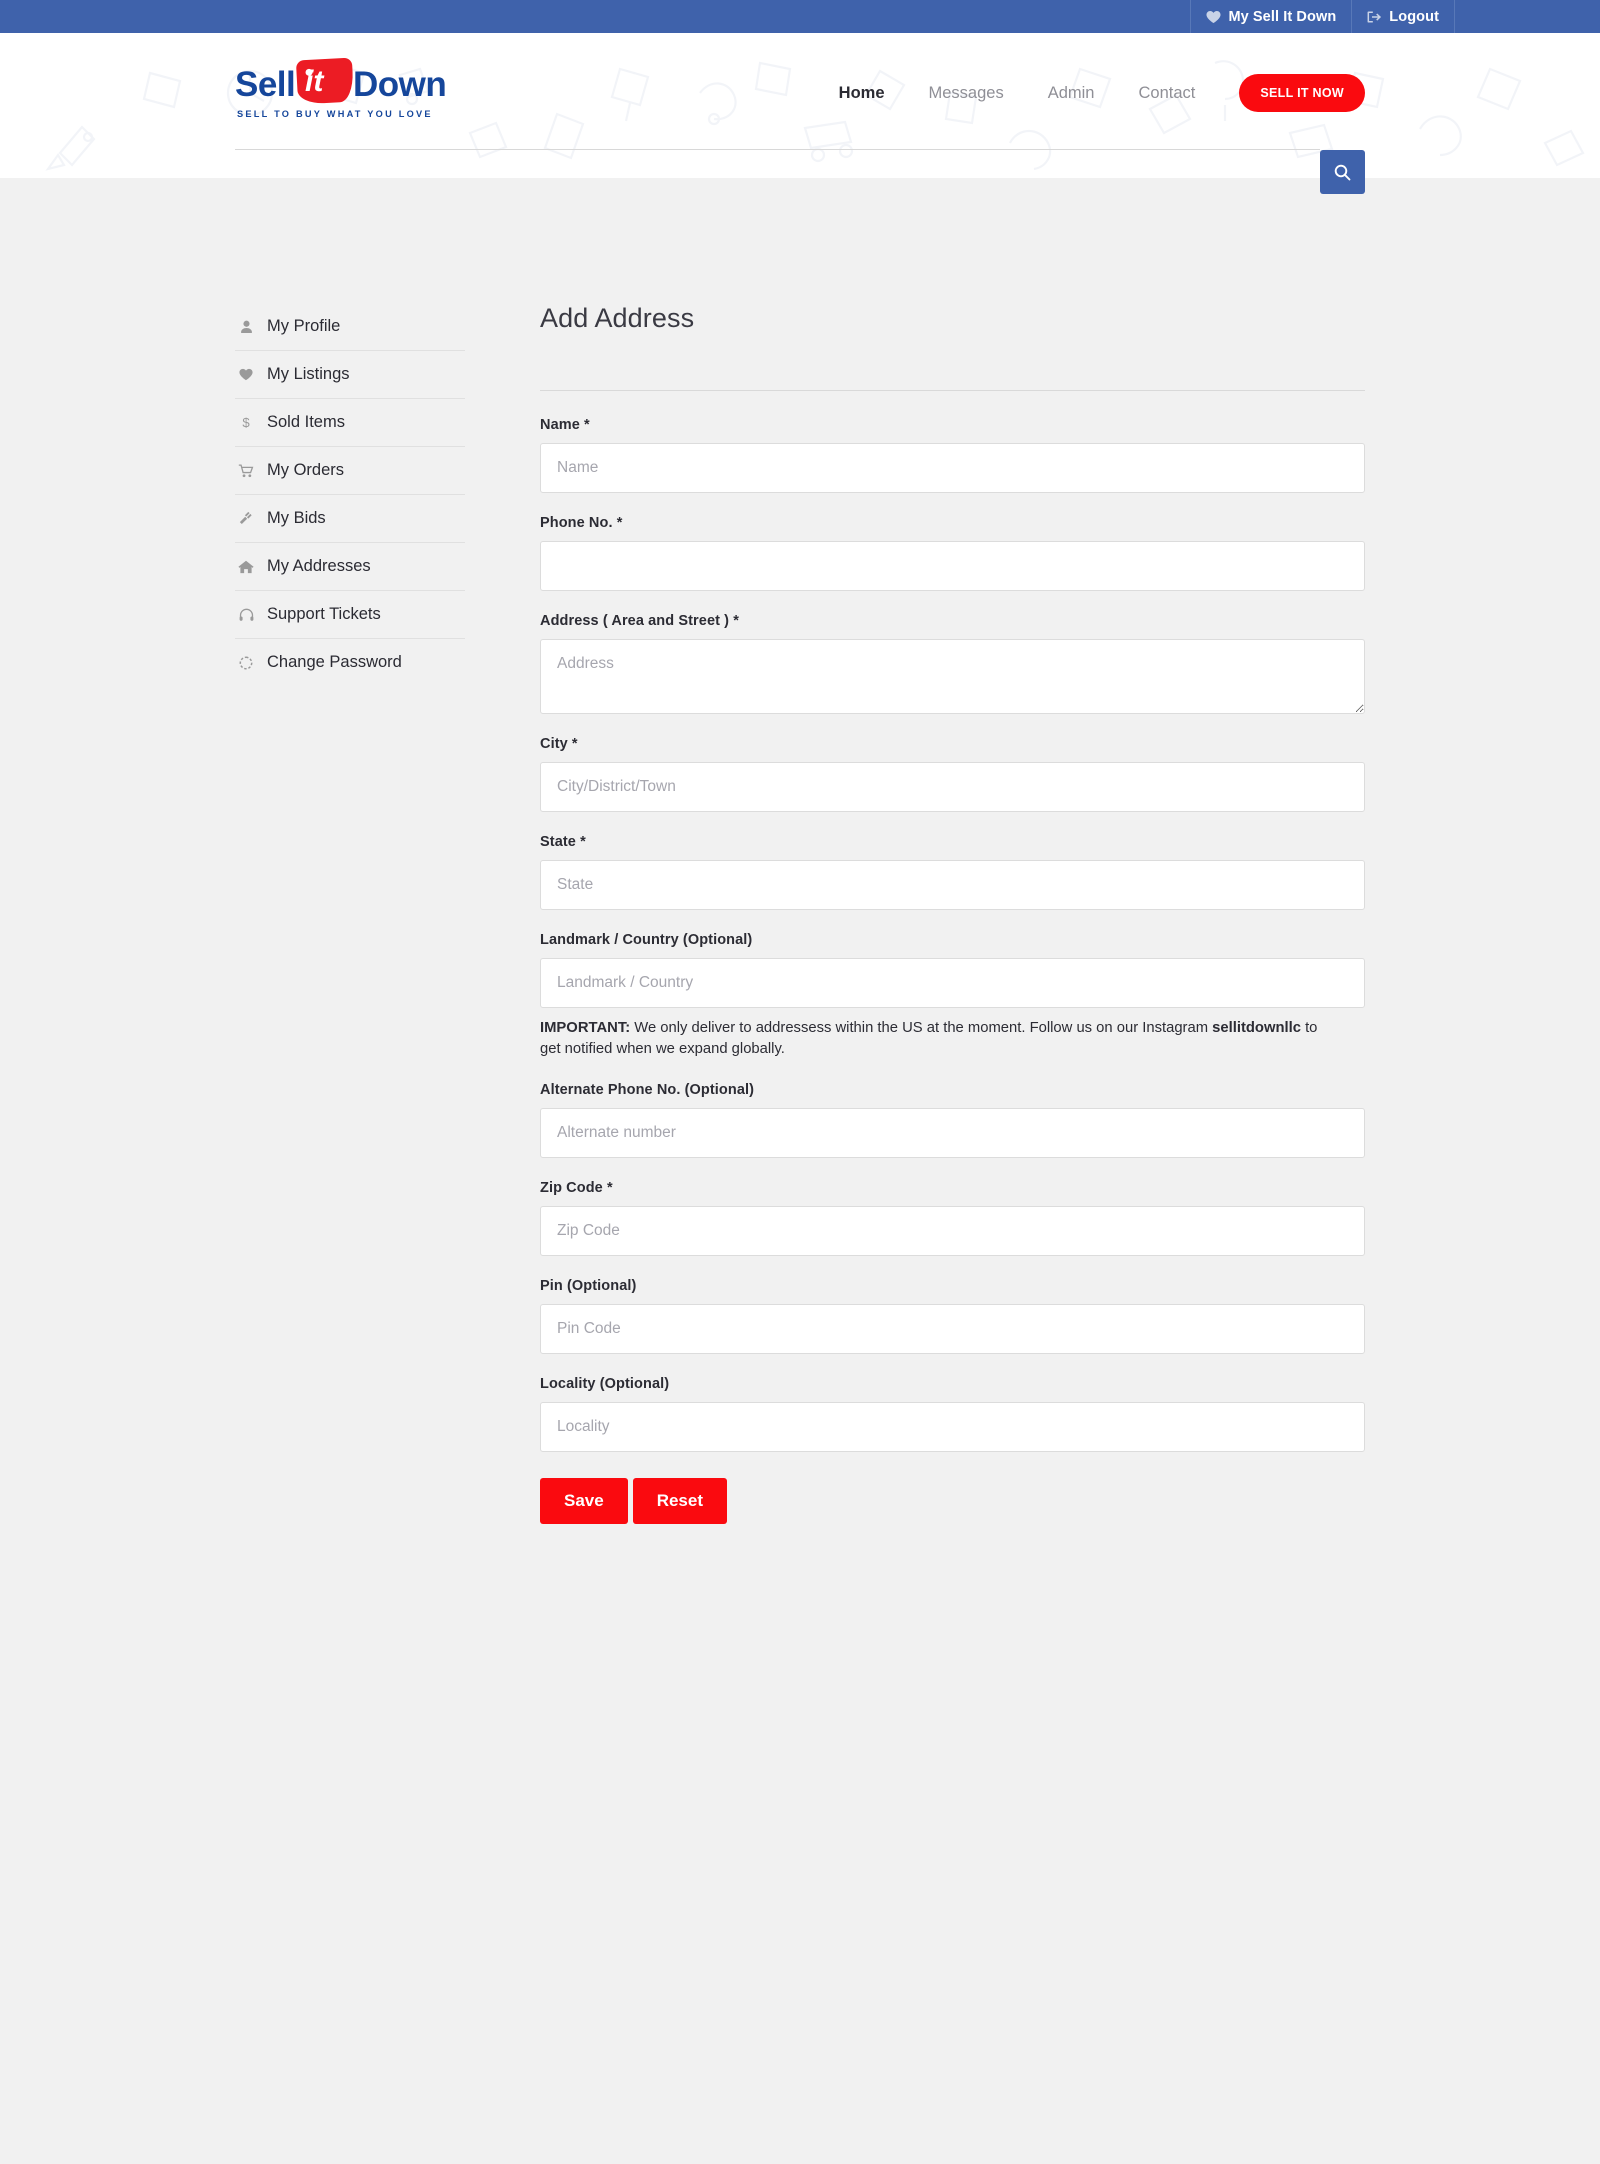  I want to click on locality-input, so click(952, 1427).